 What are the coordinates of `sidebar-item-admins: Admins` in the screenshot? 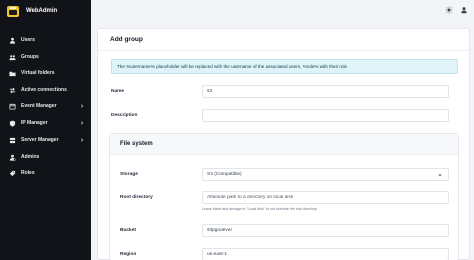 It's located at (45, 157).